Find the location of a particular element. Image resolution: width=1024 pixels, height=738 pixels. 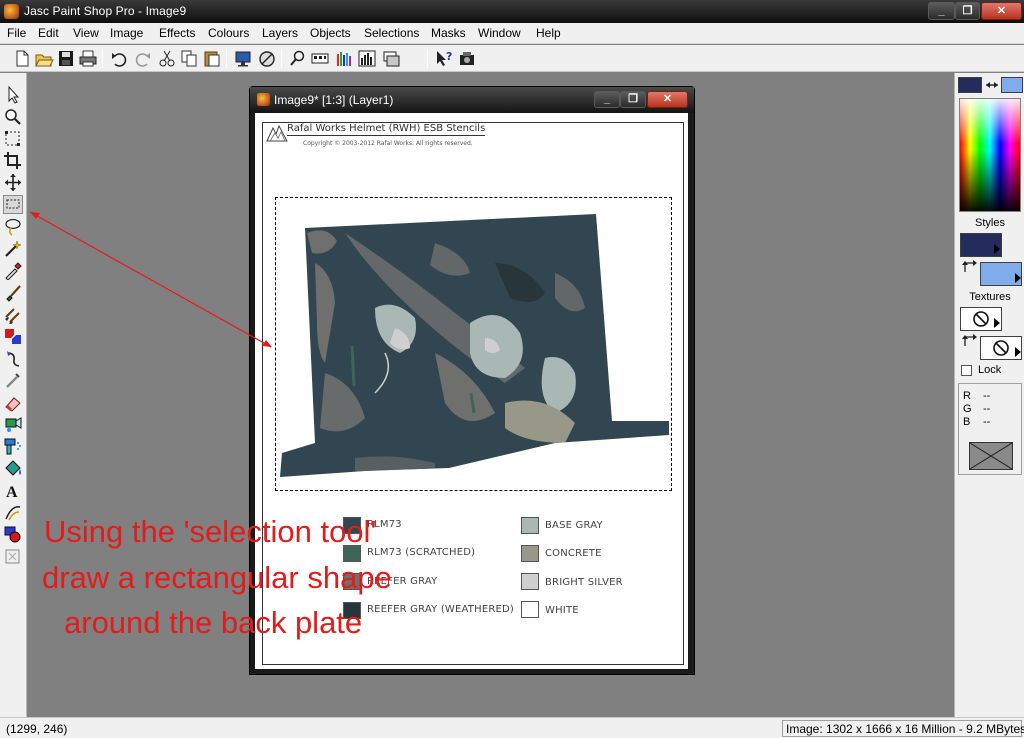

selection-icon is located at coordinates (13, 204).